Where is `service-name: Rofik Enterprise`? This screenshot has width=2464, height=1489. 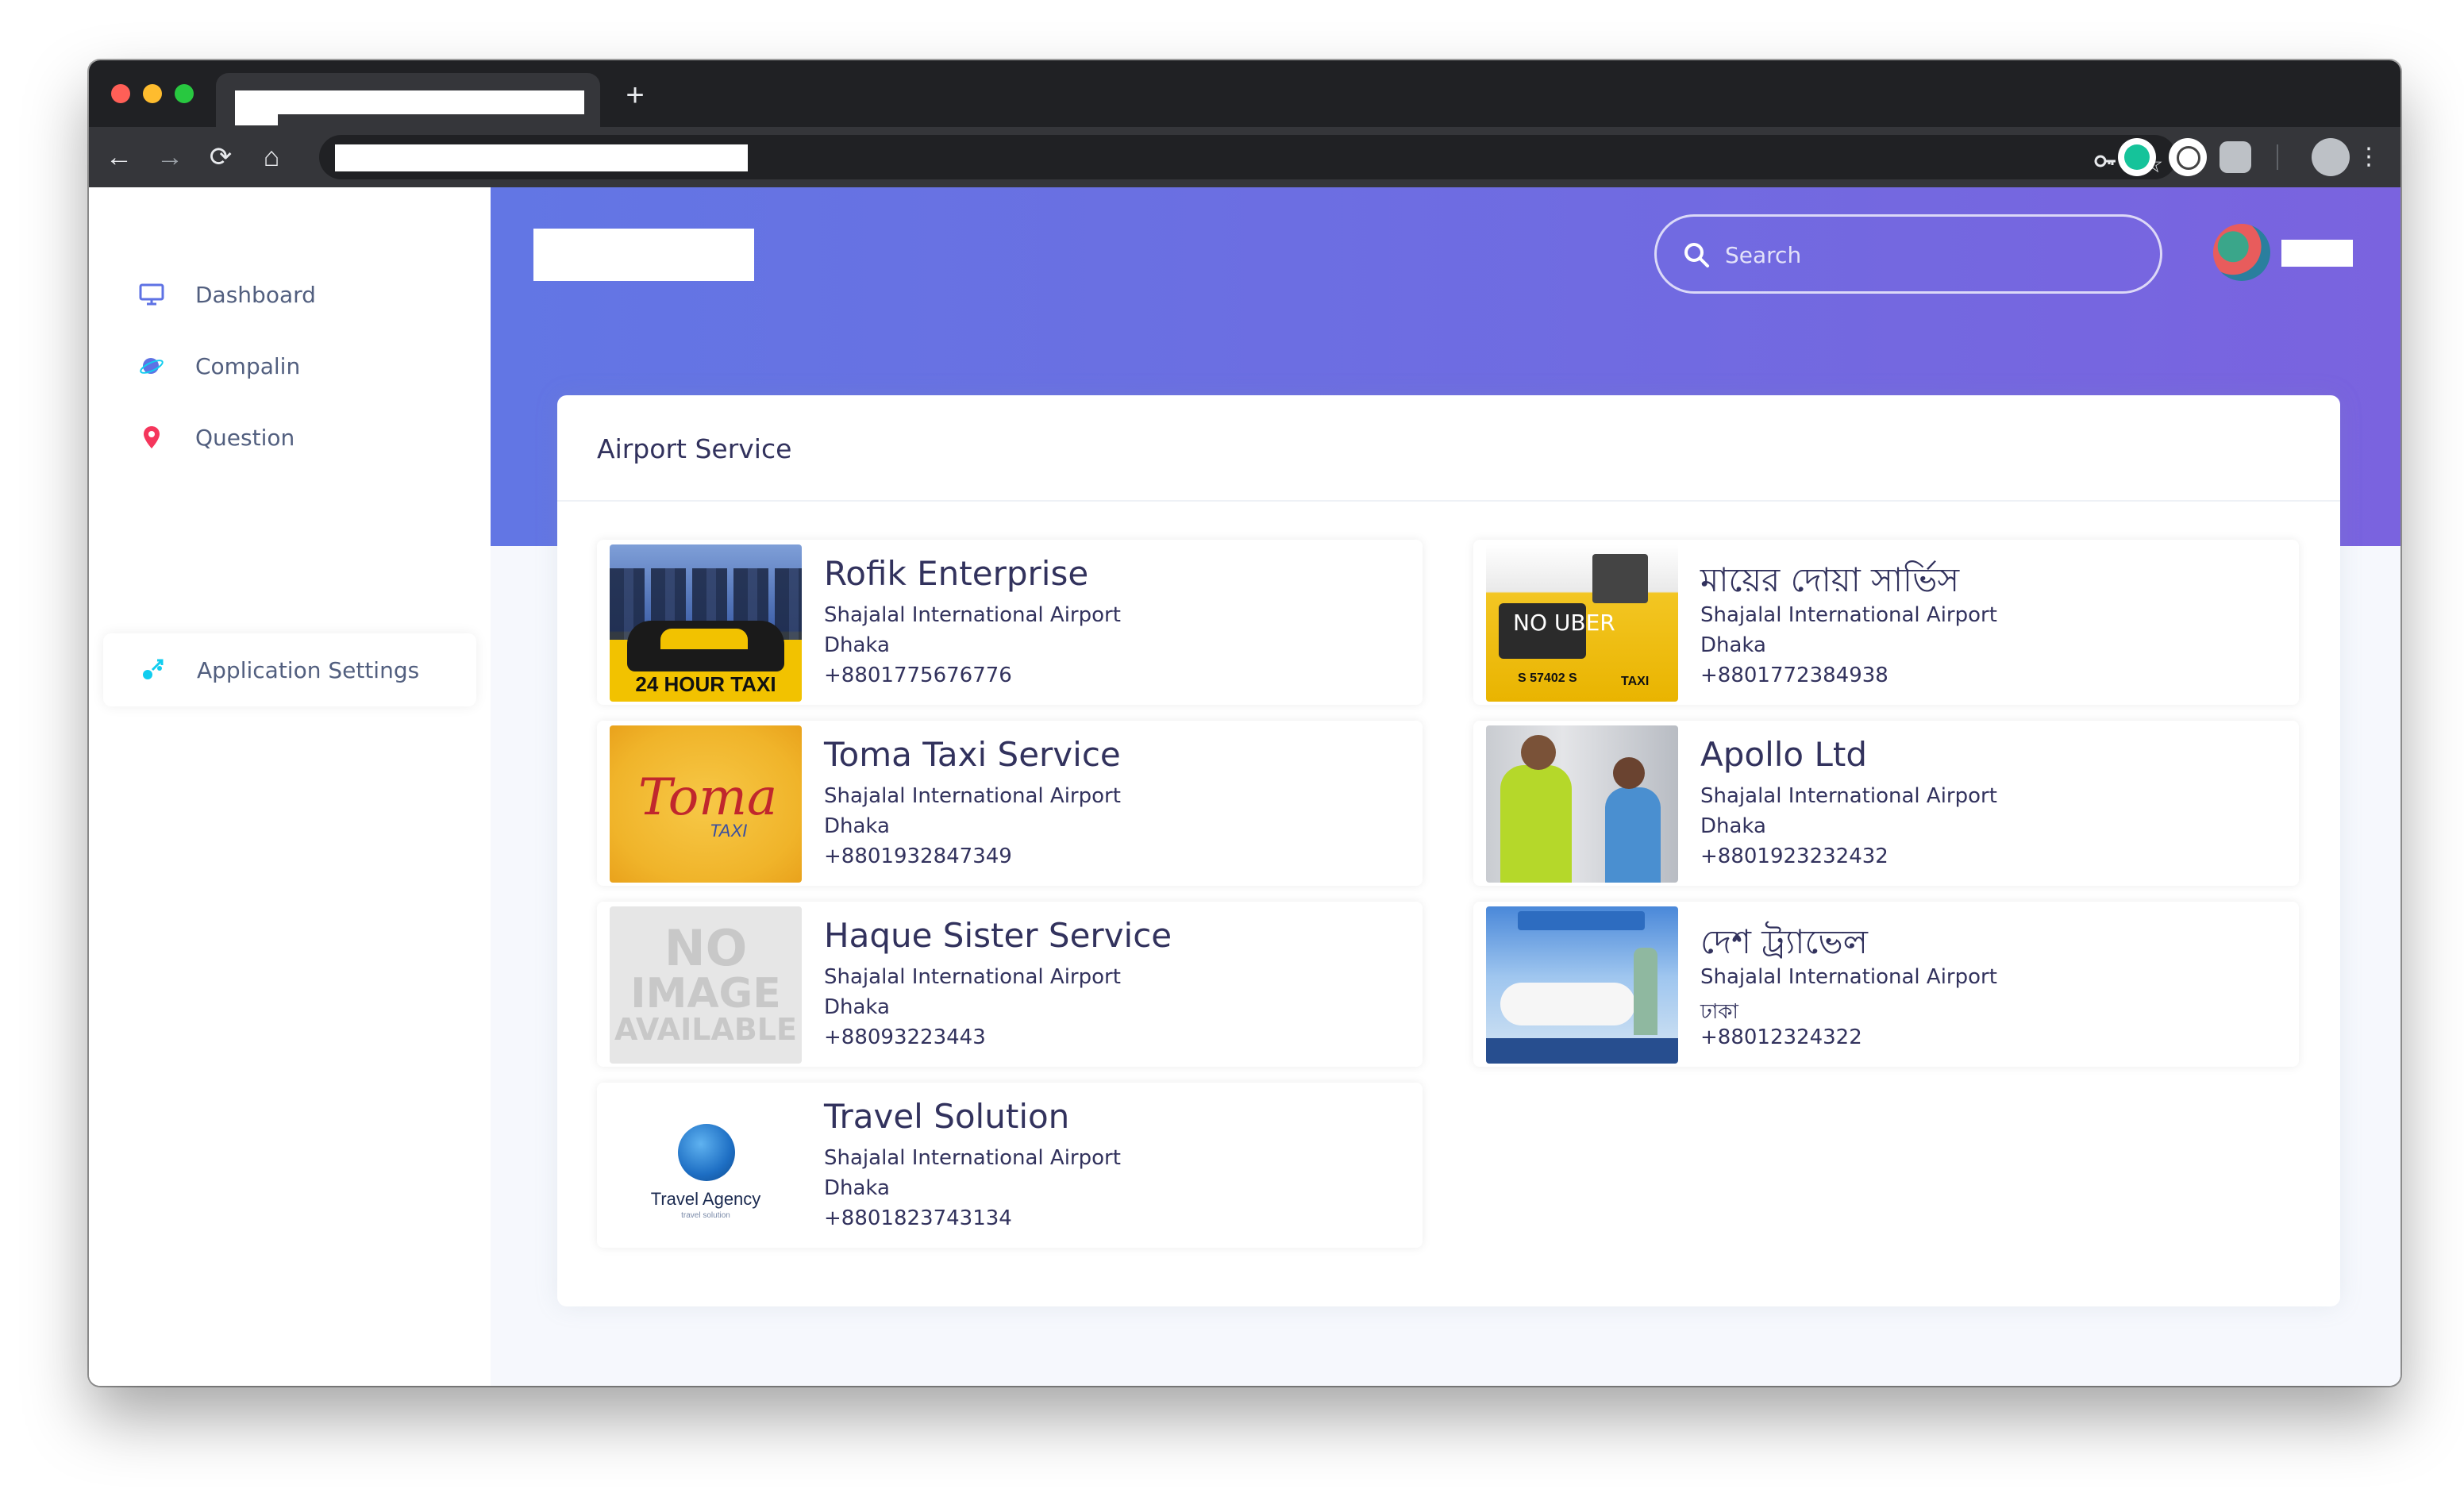
service-name: Rofik Enterprise is located at coordinates (956, 573).